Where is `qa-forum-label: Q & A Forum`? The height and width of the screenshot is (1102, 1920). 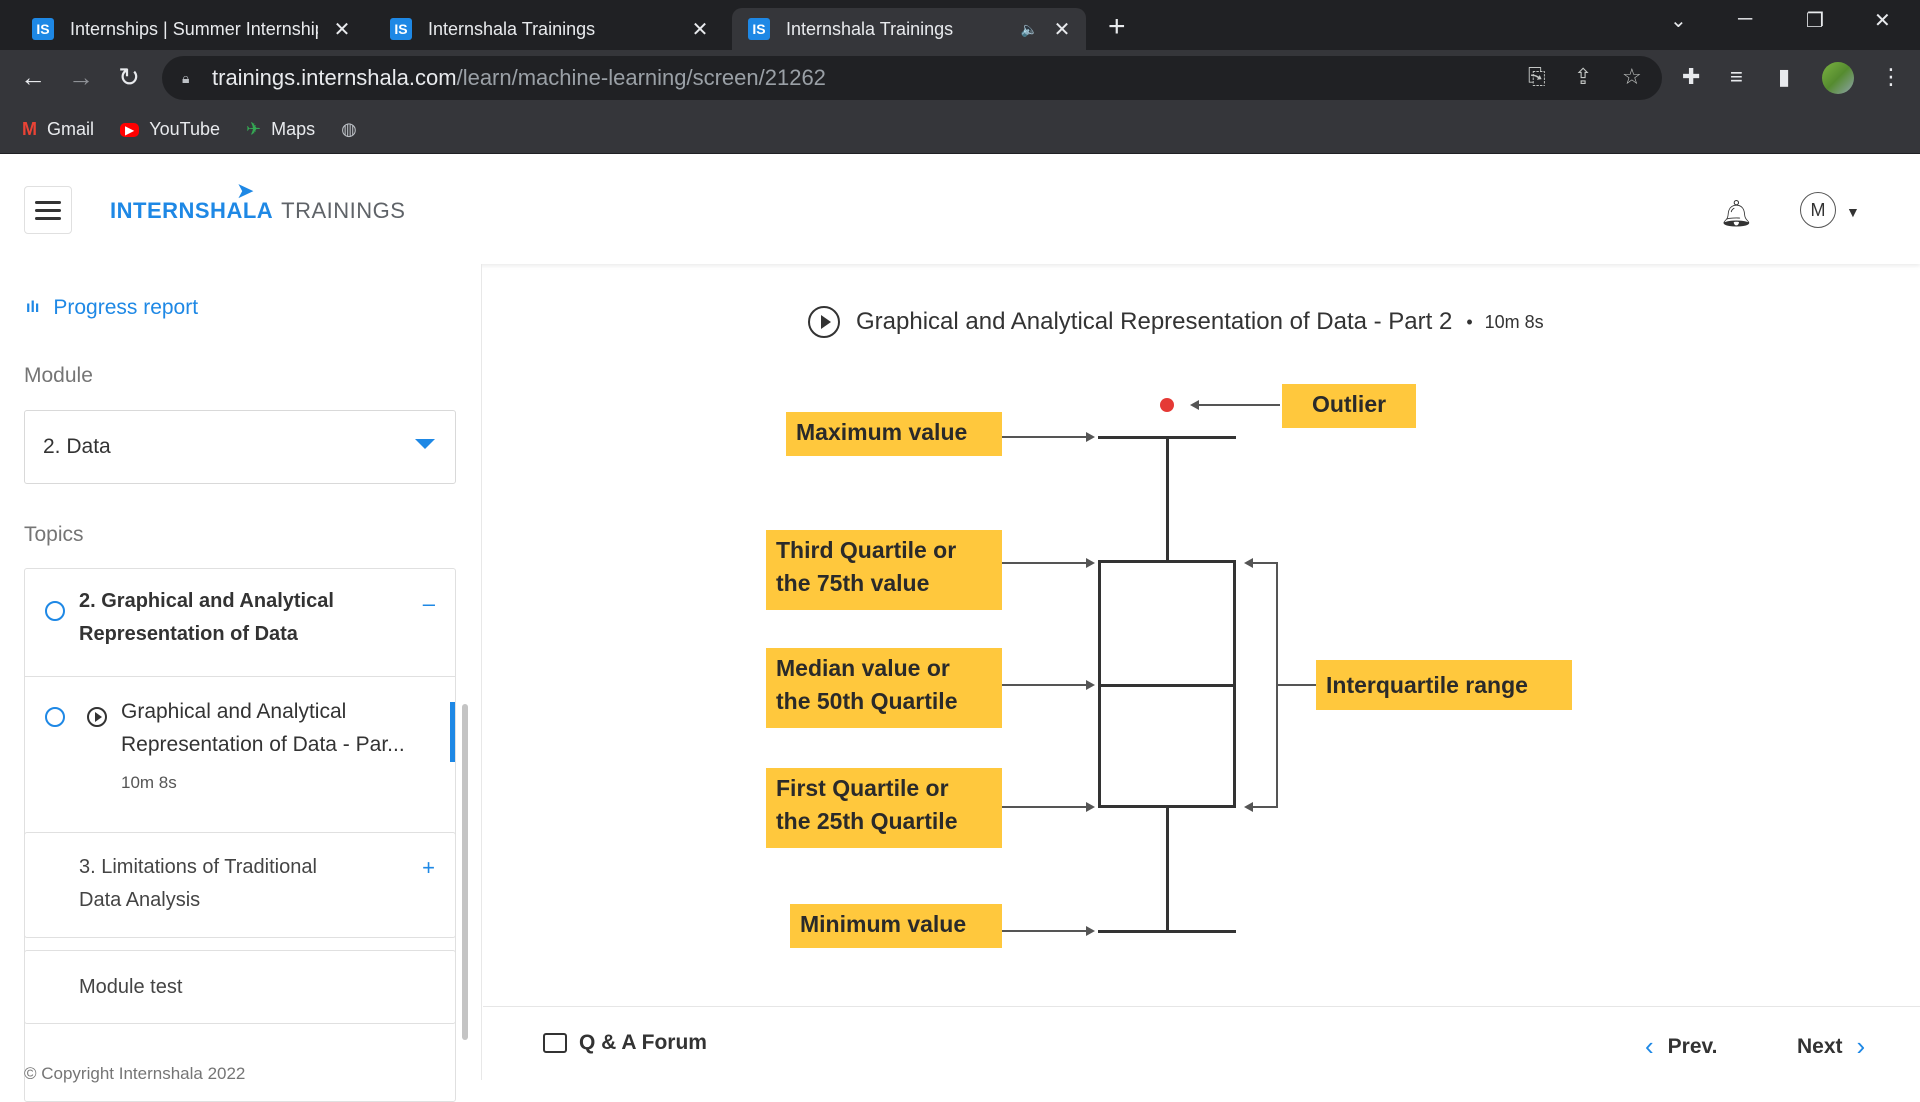
qa-forum-label: Q & A Forum is located at coordinates (643, 1042).